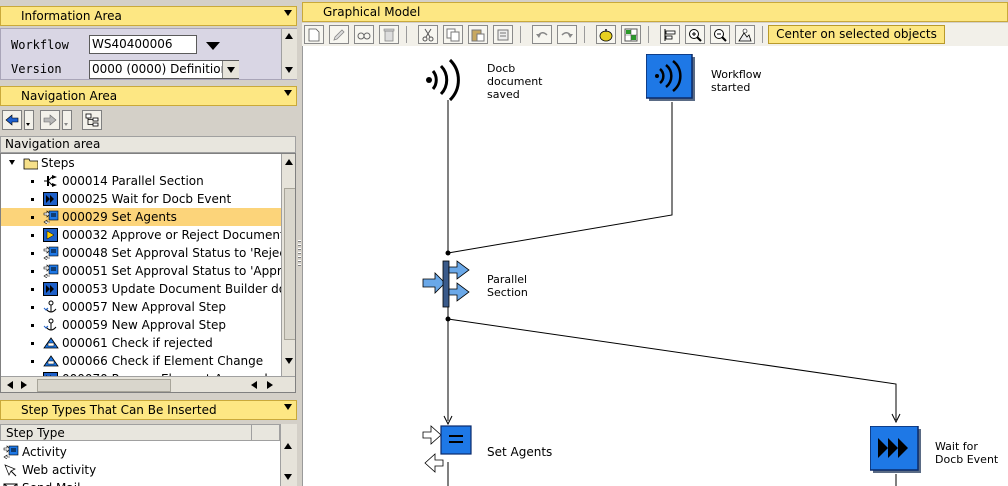 This screenshot has width=1008, height=486. Describe the element at coordinates (148, 144) in the screenshot. I see `navigation-column-header: Navigation area` at that location.